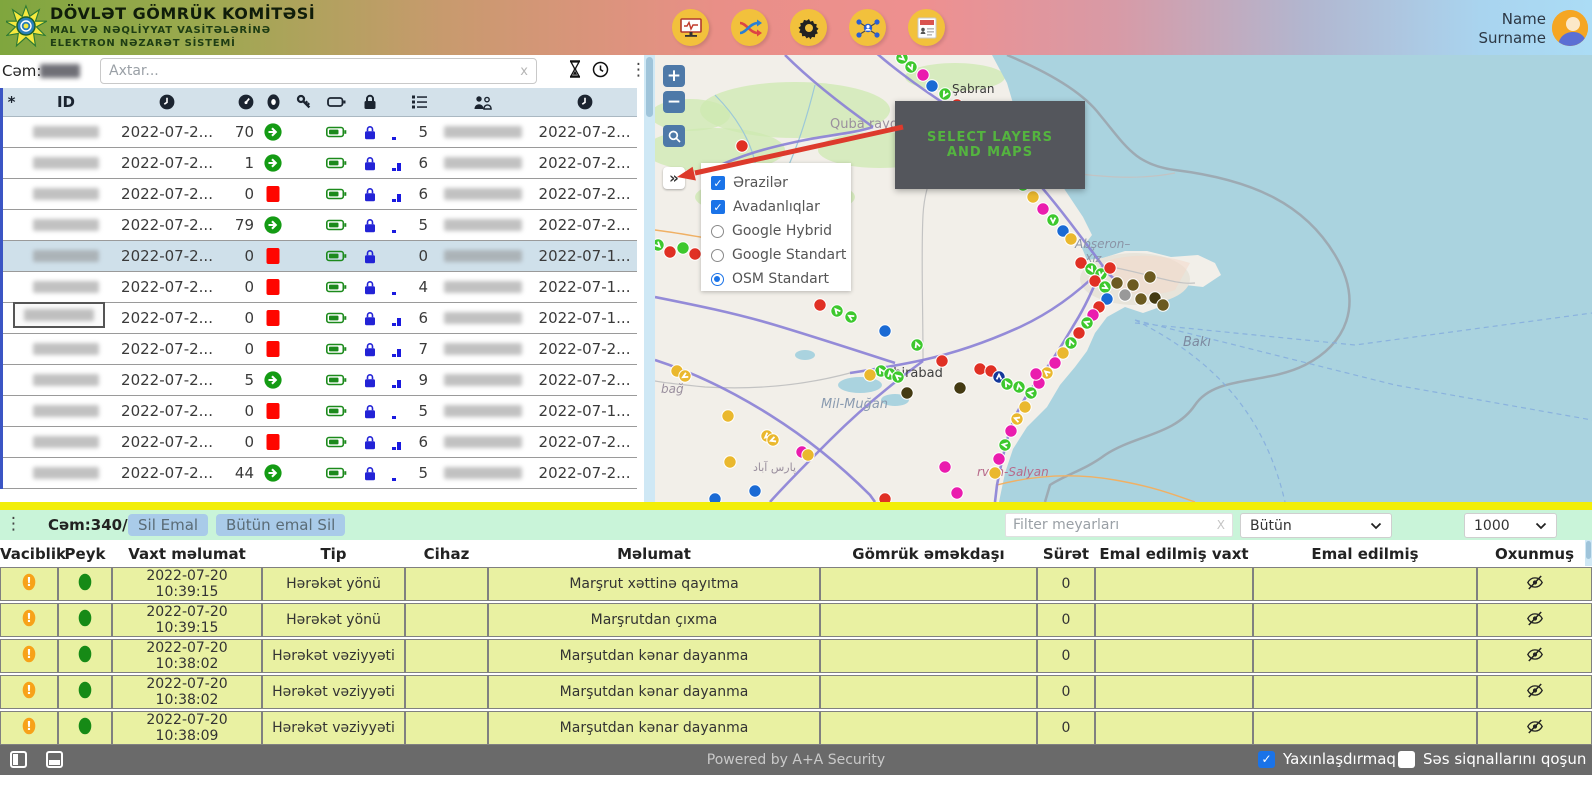  Describe the element at coordinates (370, 102) in the screenshot. I see `column-header-lock` at that location.